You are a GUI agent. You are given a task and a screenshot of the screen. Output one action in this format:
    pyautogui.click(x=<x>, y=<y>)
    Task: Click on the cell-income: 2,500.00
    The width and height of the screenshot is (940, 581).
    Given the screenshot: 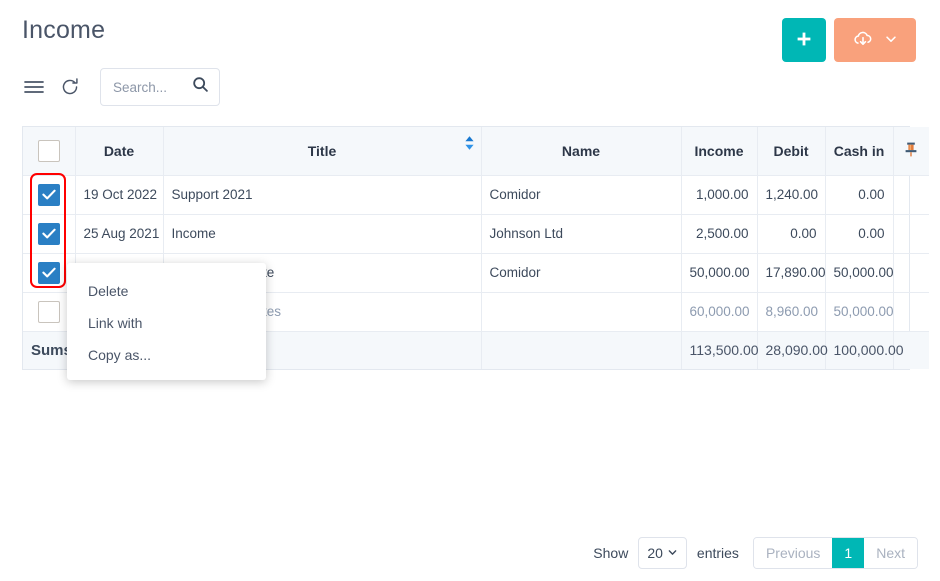 What is the action you would take?
    pyautogui.click(x=719, y=234)
    